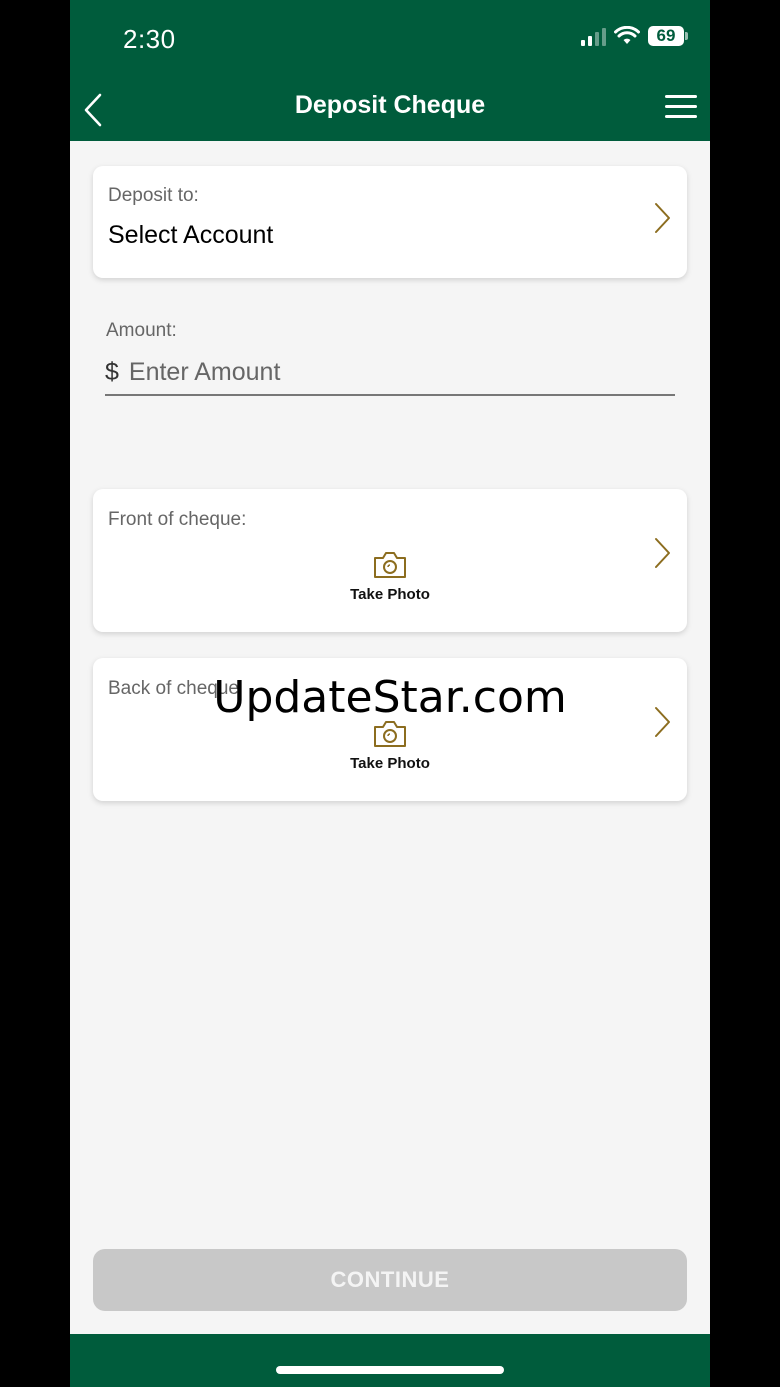 This screenshot has height=1387, width=780. I want to click on bottom-bar, so click(390, 1360).